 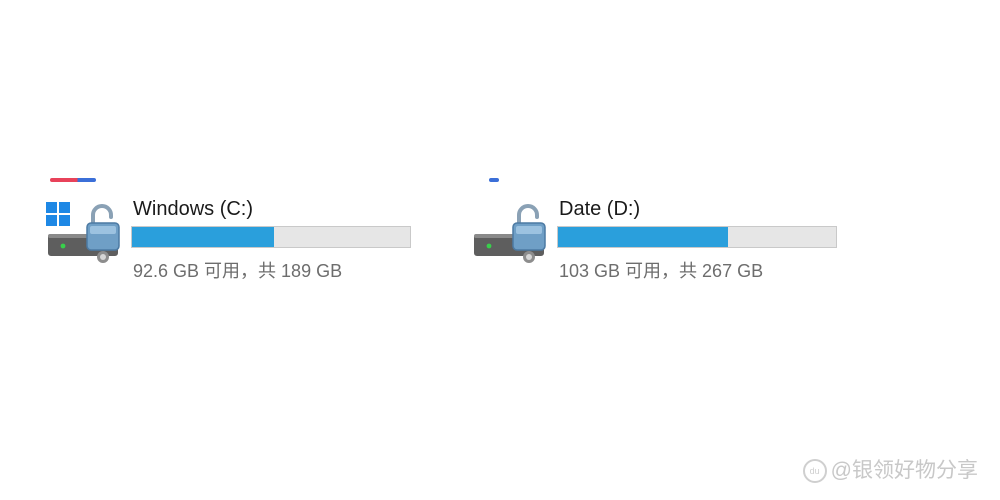 I want to click on drive-name: Date (D:), so click(x=600, y=209).